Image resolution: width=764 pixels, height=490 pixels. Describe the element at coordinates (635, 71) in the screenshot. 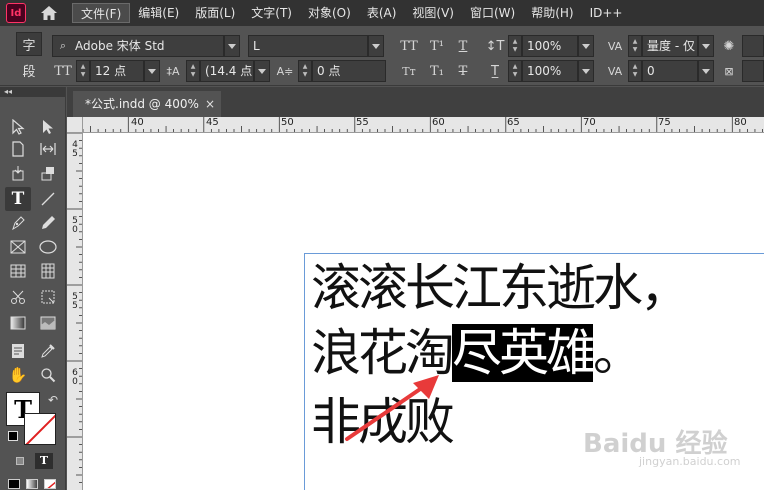

I see `tracking-stepper: ▲ ▼` at that location.